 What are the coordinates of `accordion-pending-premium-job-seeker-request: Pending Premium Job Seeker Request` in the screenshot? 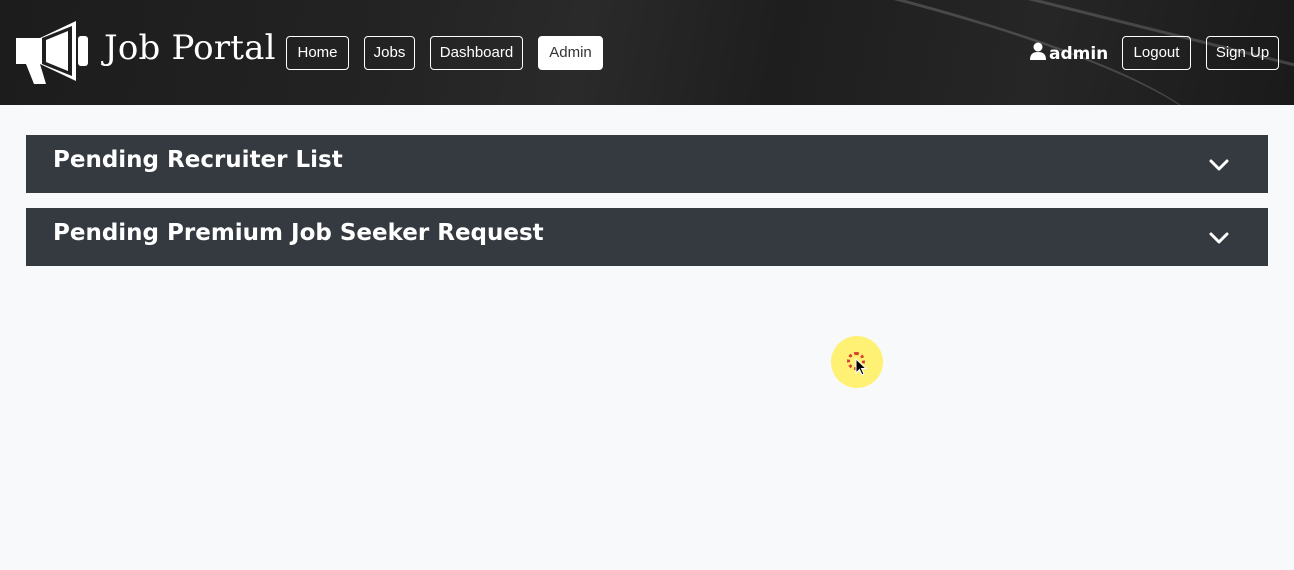 It's located at (647, 237).